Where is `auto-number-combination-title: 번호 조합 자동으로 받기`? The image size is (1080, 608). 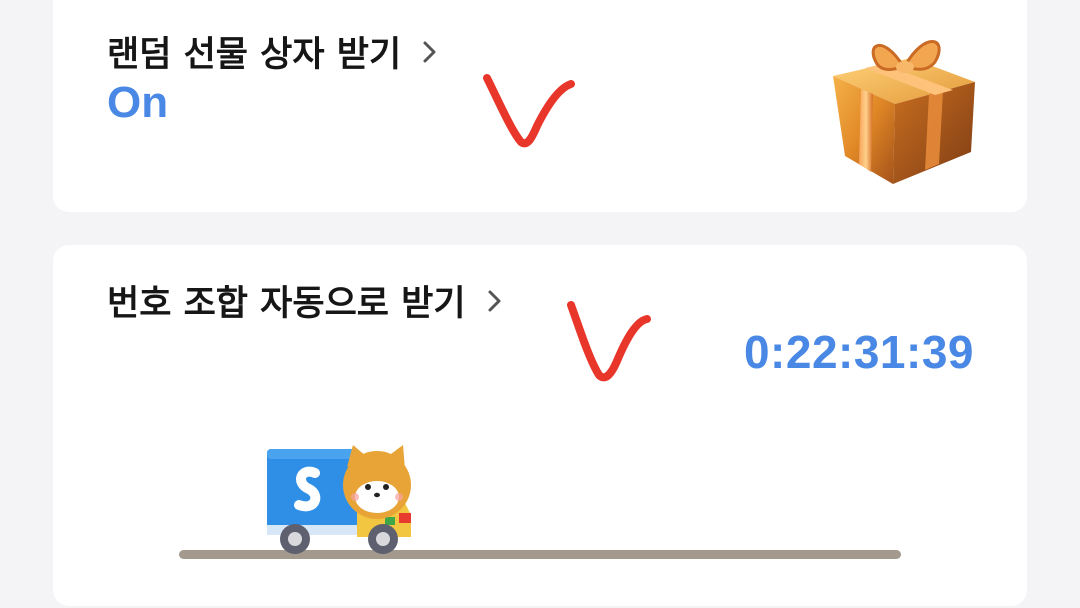
auto-number-combination-title: 번호 조합 자동으로 받기 is located at coordinates (286, 304).